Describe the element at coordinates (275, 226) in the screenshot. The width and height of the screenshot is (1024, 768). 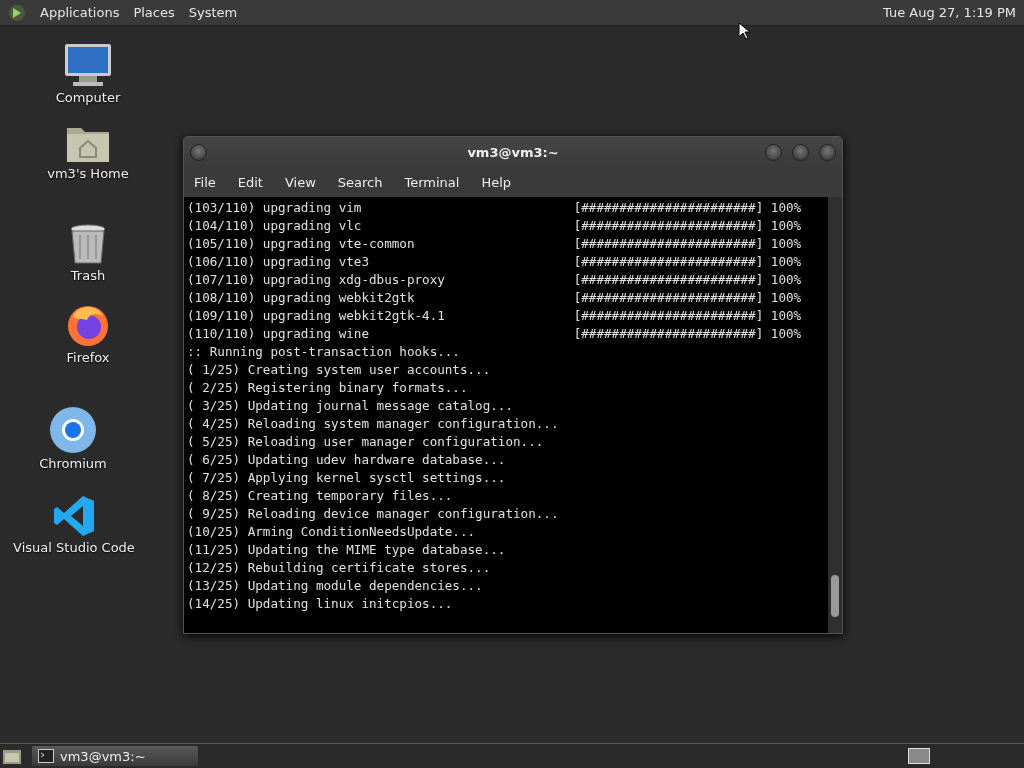
I see `terminal-line: (104/110) upgrading vlc` at that location.